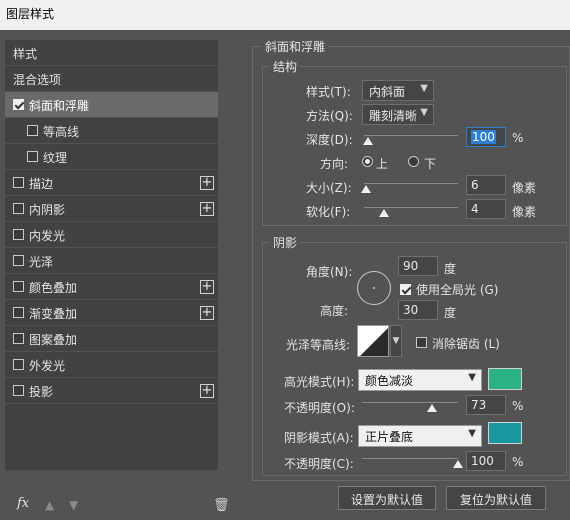 The width and height of the screenshot is (570, 520). Describe the element at coordinates (111, 209) in the screenshot. I see `sidebar-item-inner-shadow: 内阴影 +` at that location.